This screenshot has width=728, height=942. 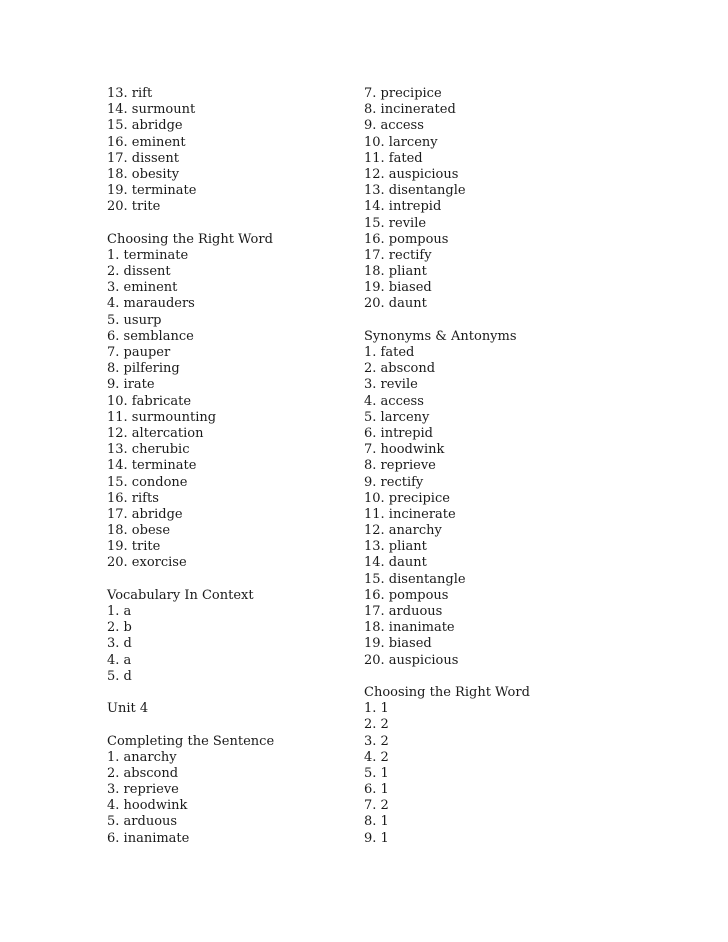 What do you see at coordinates (227, 709) in the screenshot?
I see `section-unit-4: Unit 4` at bounding box center [227, 709].